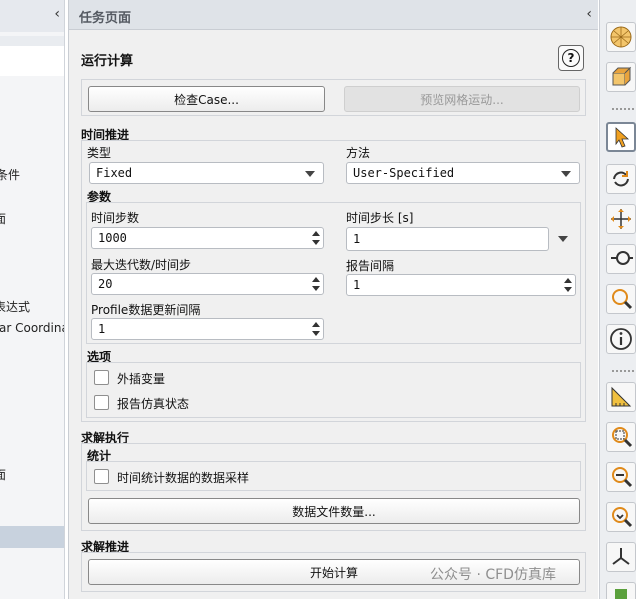  Describe the element at coordinates (32, 299) in the screenshot. I see `outline-tree-panel: ‹ 条件 面 表达式 ar Coordina 面` at that location.